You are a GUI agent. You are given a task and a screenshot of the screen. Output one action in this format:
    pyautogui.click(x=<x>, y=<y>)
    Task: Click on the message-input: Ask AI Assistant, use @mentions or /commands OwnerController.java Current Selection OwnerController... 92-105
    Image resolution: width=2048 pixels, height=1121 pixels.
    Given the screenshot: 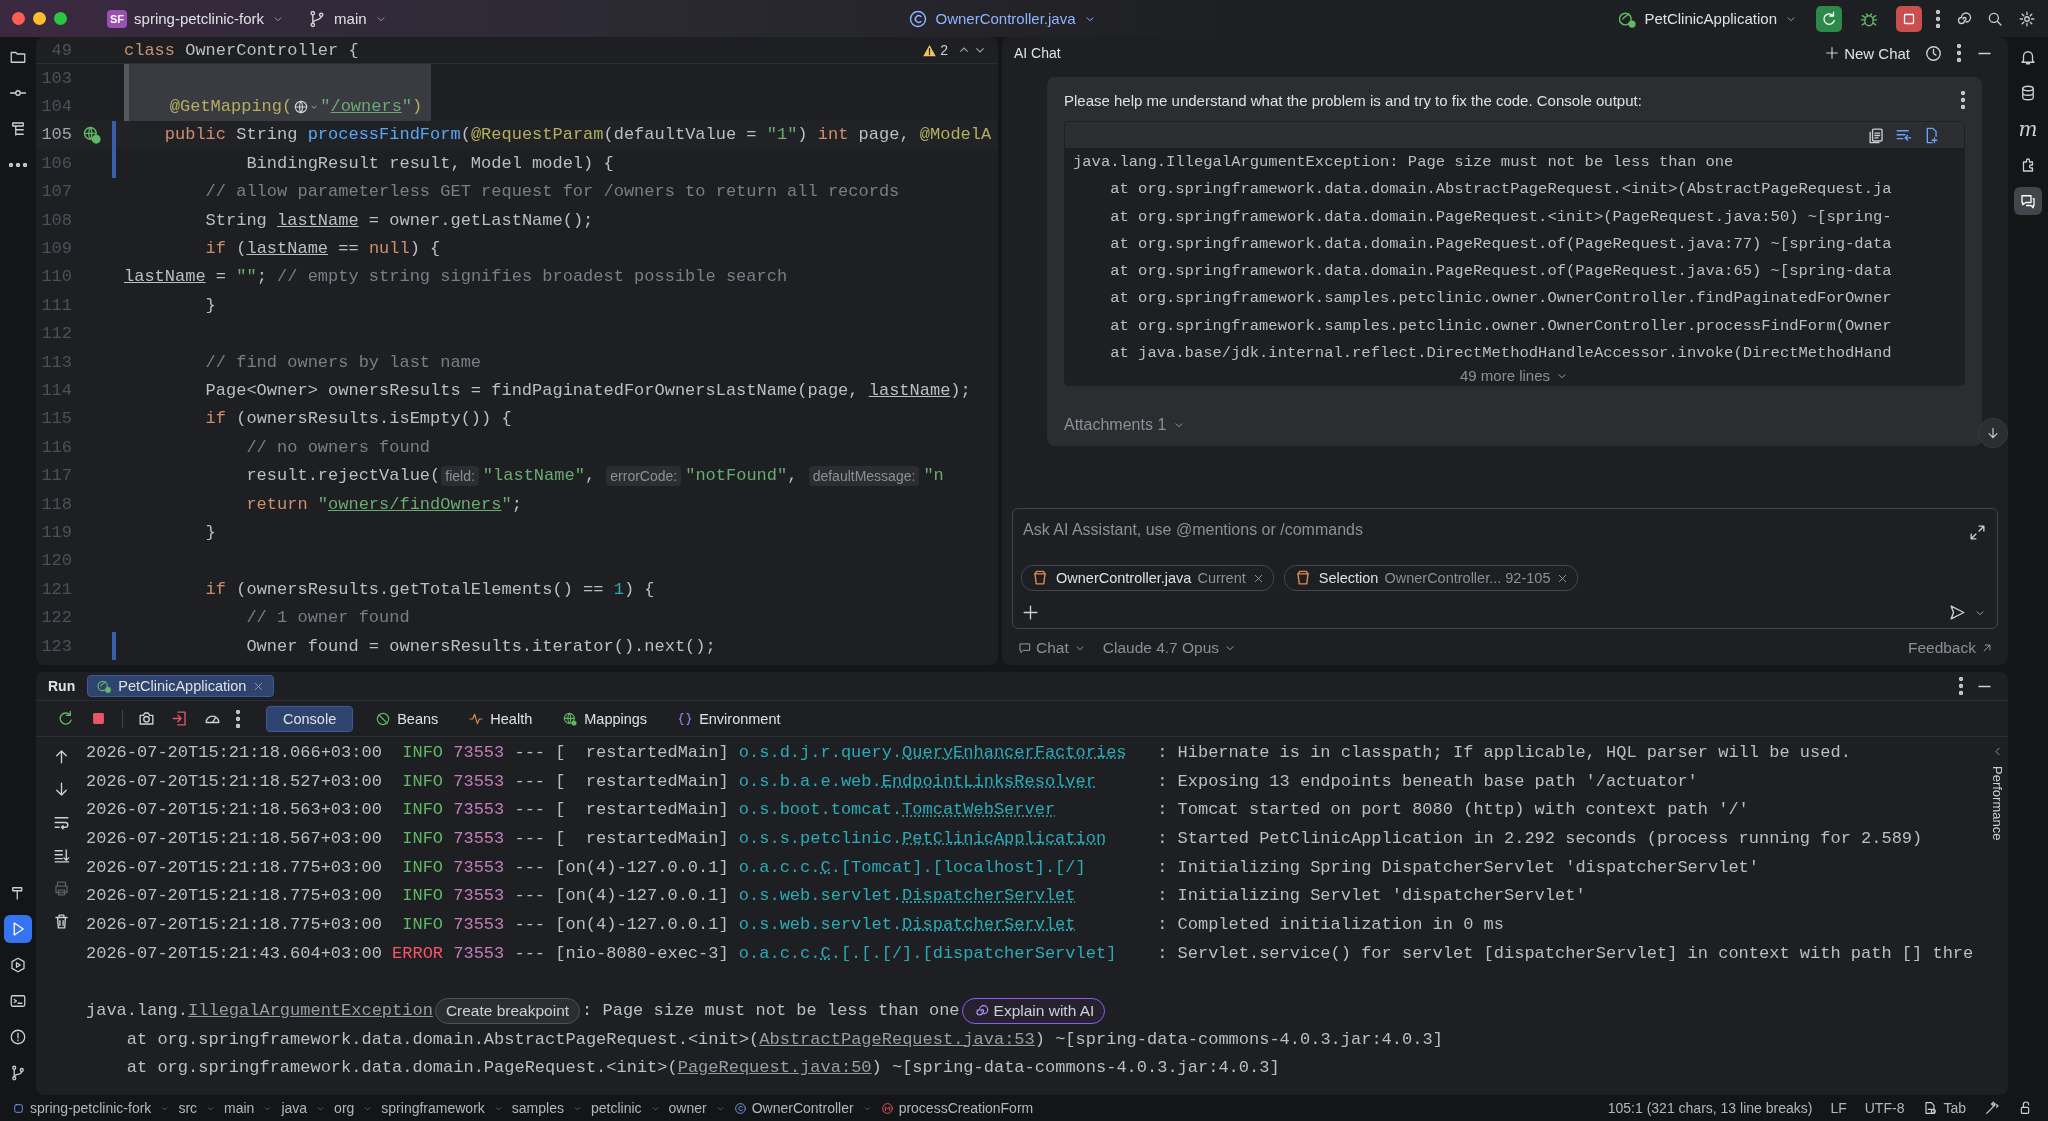 What is the action you would take?
    pyautogui.click(x=1505, y=568)
    